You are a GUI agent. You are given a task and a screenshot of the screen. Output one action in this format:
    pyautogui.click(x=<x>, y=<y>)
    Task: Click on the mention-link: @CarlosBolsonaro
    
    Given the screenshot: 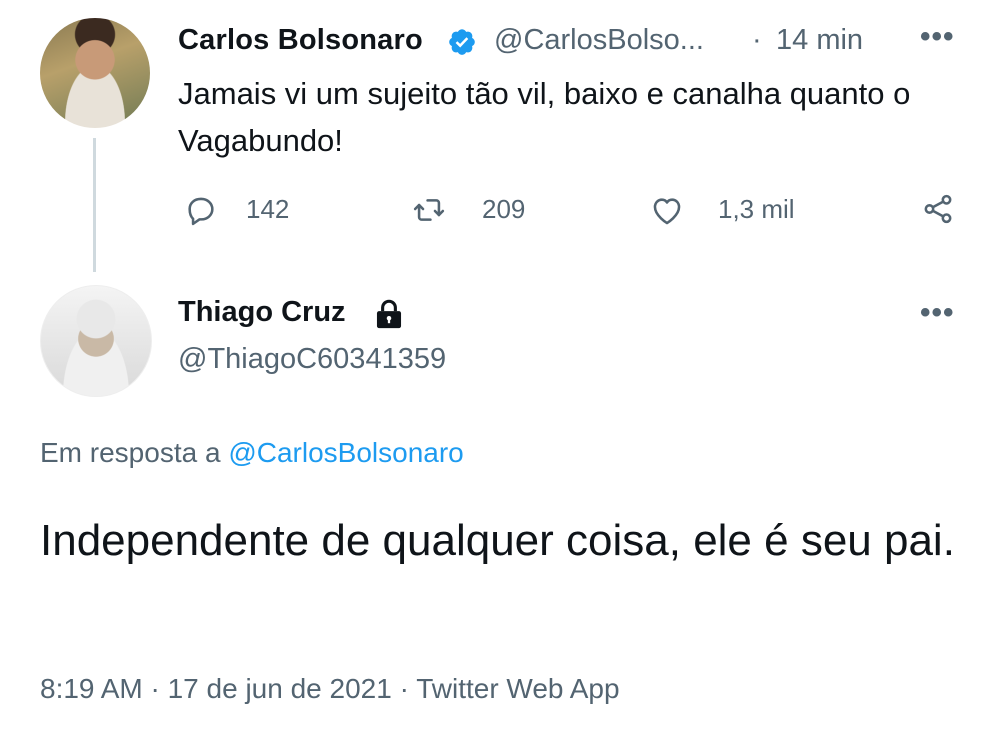 What is the action you would take?
    pyautogui.click(x=345, y=452)
    